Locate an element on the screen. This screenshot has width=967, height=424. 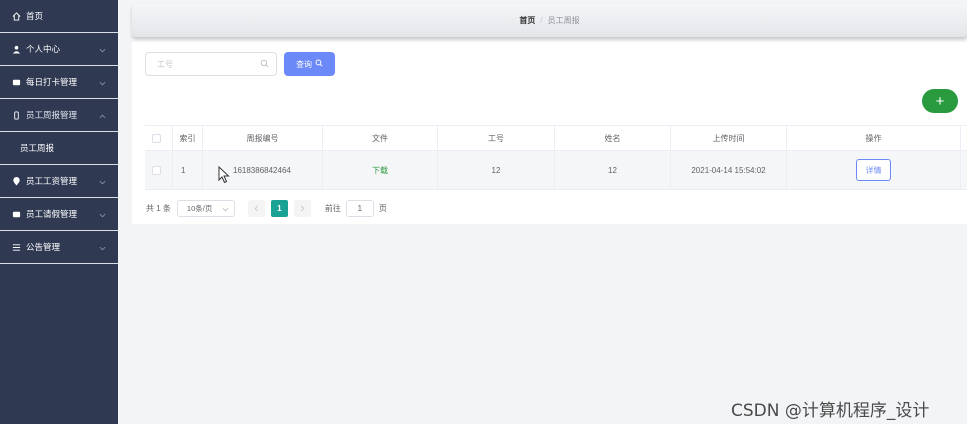
sidebar-item-label: 员工请假管理 is located at coordinates (52, 214).